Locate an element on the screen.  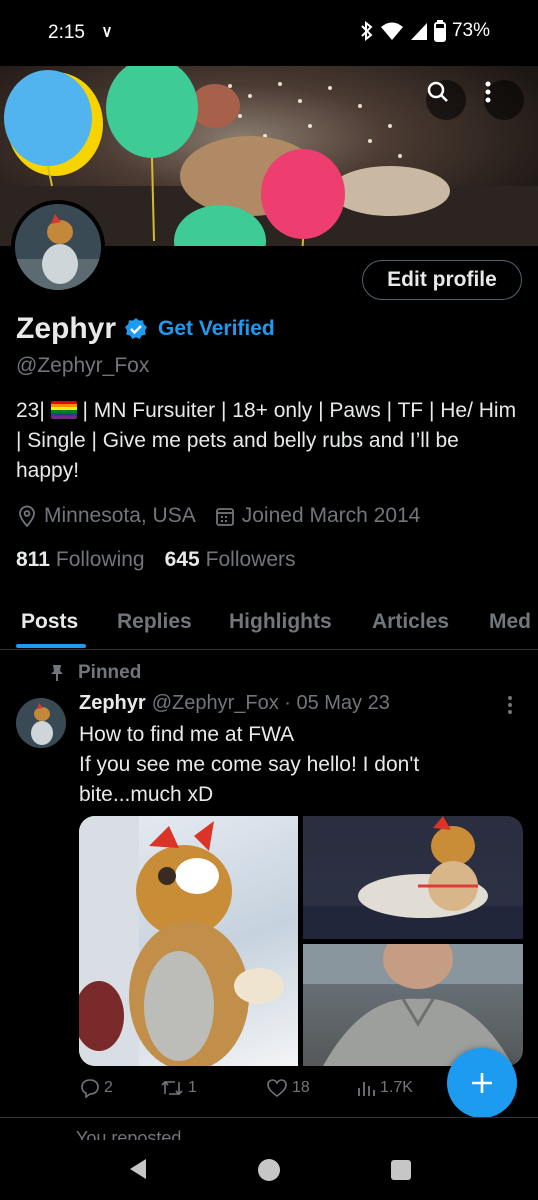
profile-name-row: Zephyr Get Verified is located at coordinates (145, 329).